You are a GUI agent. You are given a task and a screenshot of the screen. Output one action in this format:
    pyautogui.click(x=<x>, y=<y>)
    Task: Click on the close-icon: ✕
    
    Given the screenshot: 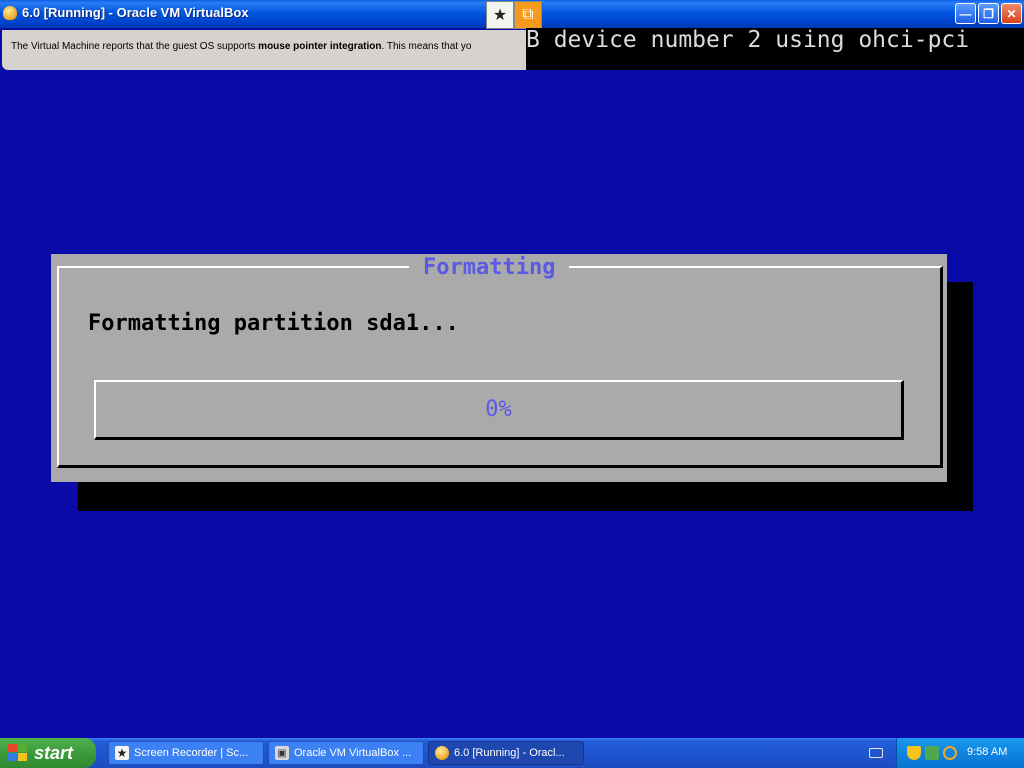 What is the action you would take?
    pyautogui.click(x=1011, y=13)
    